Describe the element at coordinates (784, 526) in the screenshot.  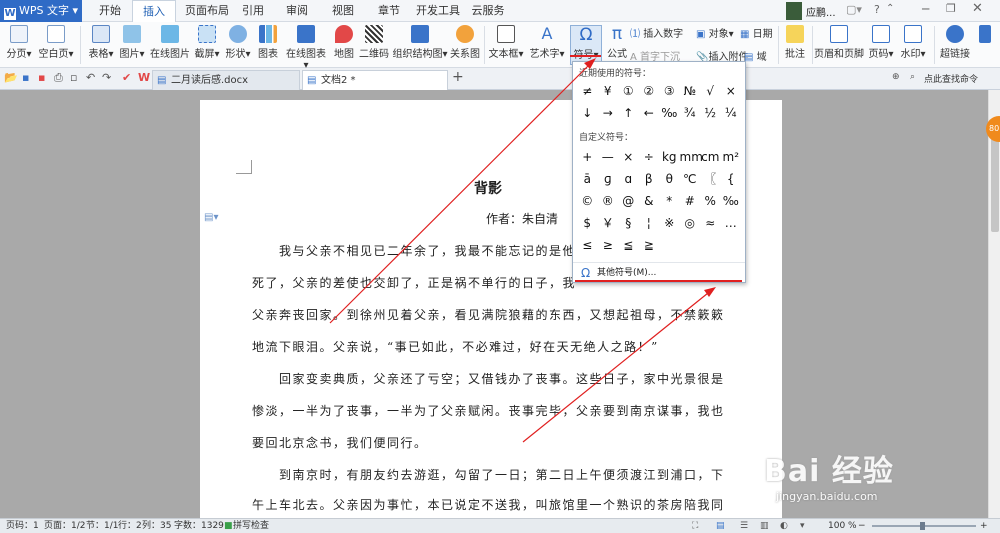
I see `web-view-icon: ◐` at that location.